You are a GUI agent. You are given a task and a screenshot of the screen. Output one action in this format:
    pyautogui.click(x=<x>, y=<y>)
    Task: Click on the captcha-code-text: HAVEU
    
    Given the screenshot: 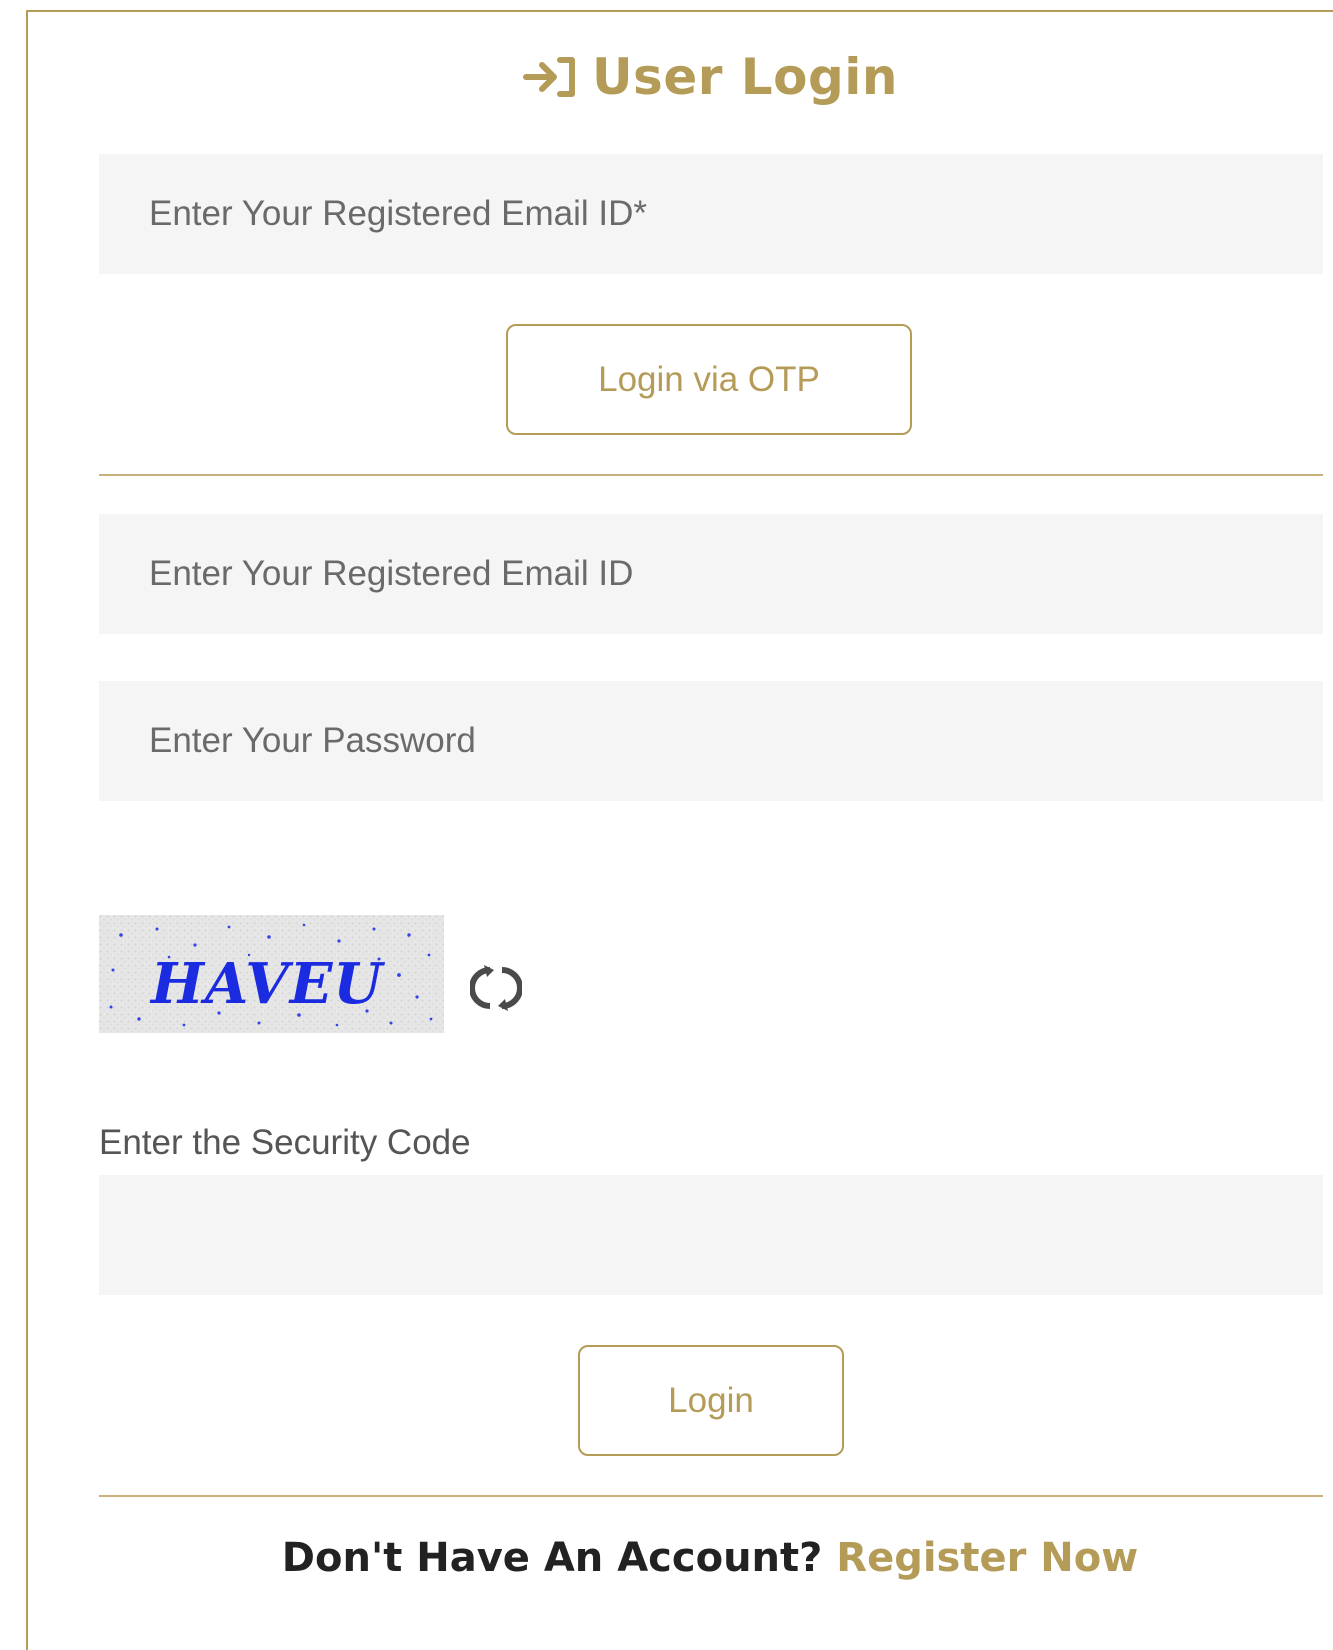 What is the action you would take?
    pyautogui.click(x=267, y=984)
    